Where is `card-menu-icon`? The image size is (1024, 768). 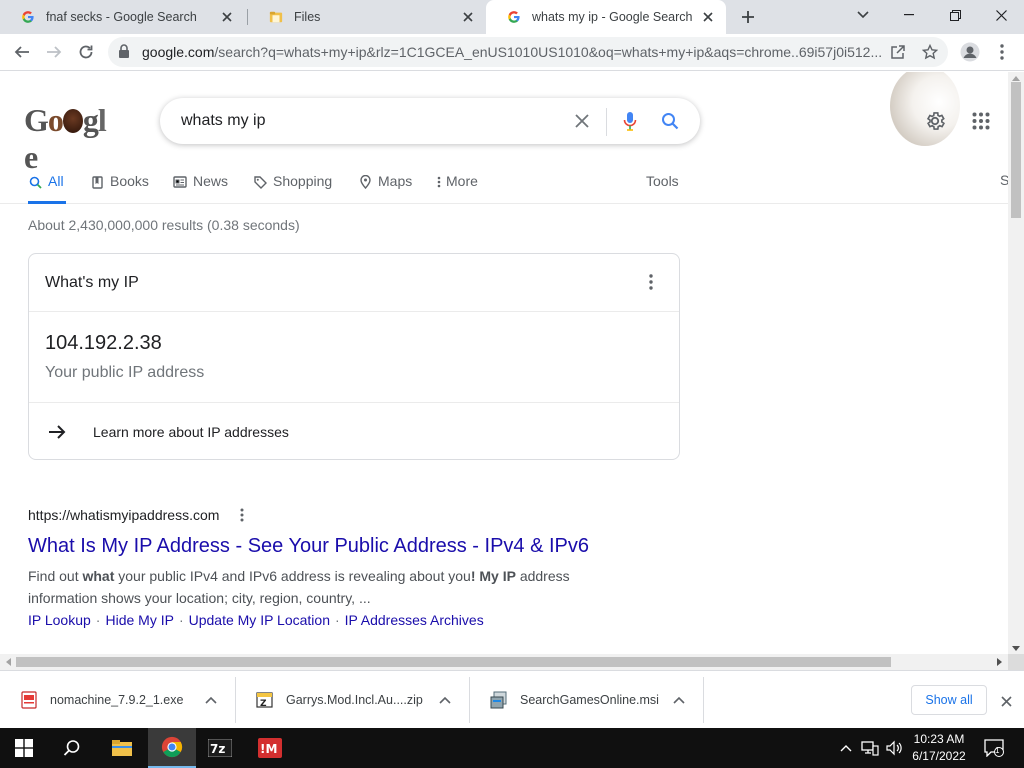
card-menu-icon is located at coordinates (651, 282).